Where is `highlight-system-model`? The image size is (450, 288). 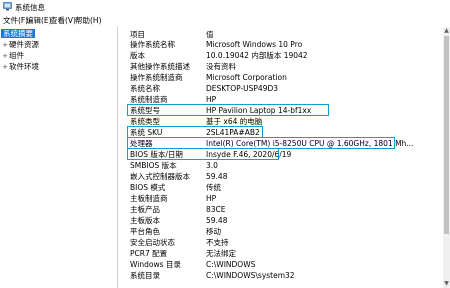
highlight-system-model is located at coordinates (228, 110).